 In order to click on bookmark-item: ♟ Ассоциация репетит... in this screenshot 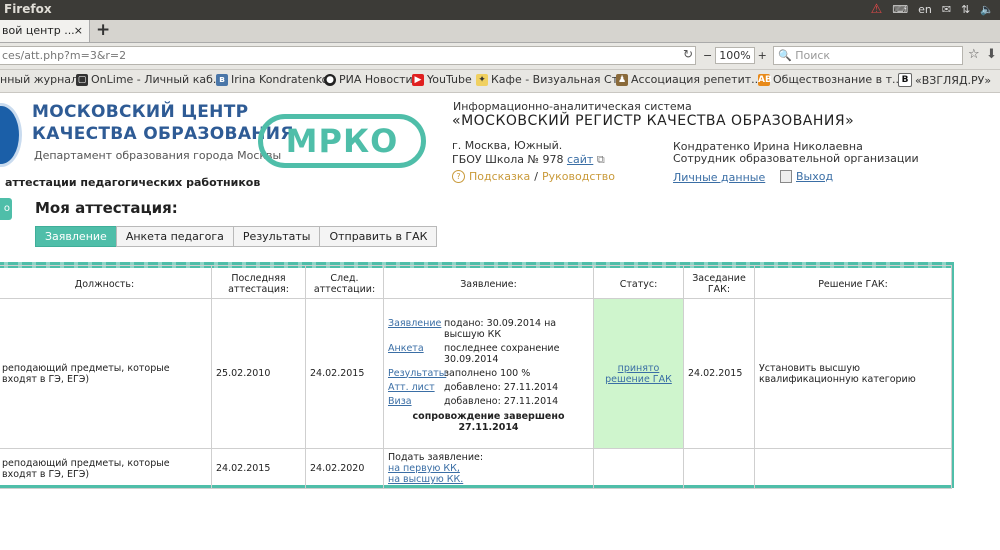, I will do `click(689, 79)`.